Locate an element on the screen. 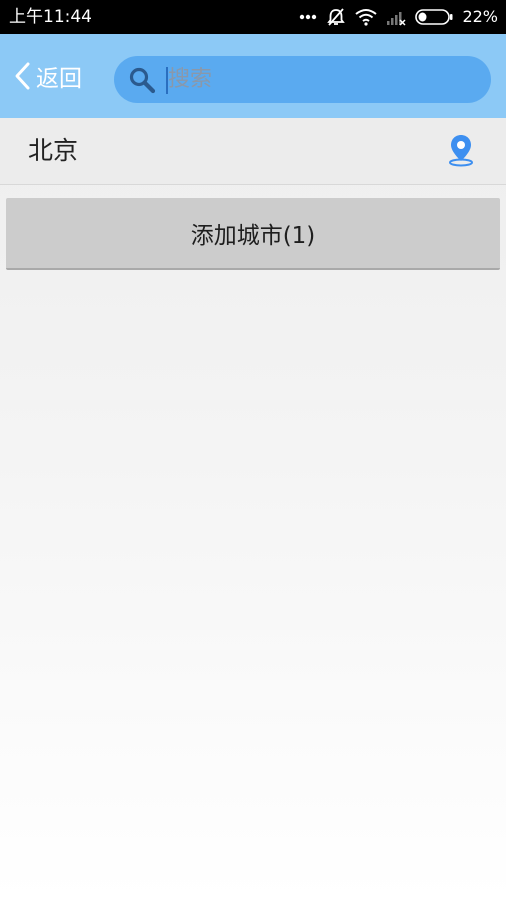 This screenshot has width=506, height=900. chevron-left-icon is located at coordinates (24, 76).